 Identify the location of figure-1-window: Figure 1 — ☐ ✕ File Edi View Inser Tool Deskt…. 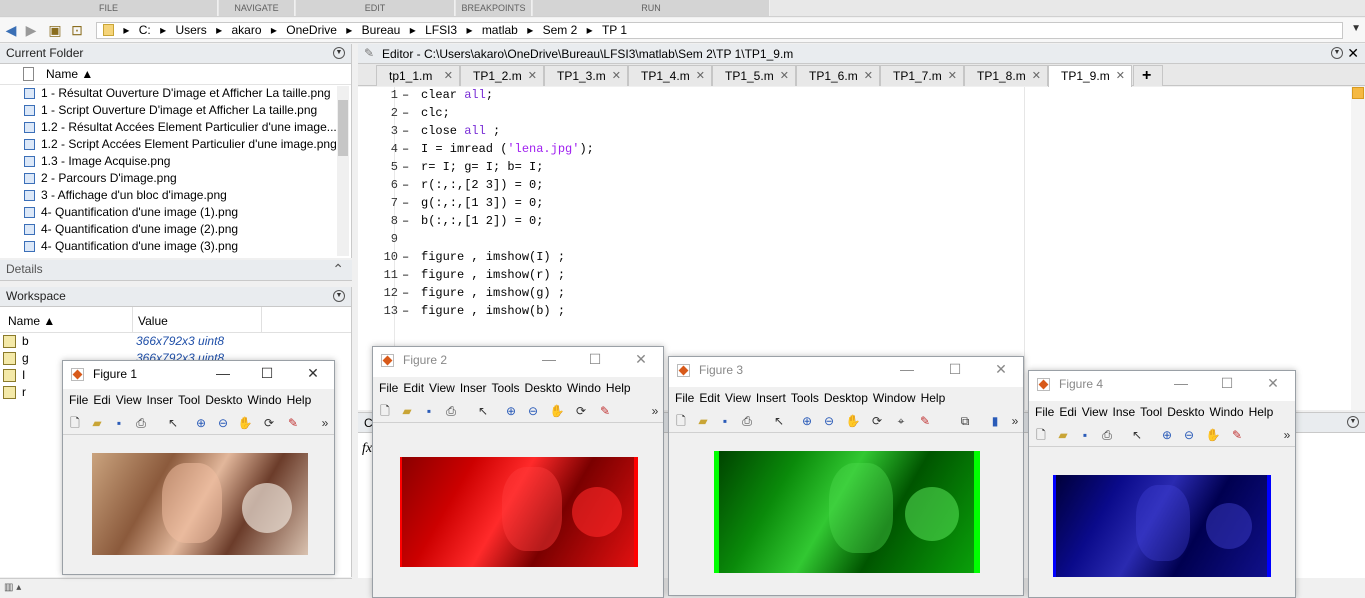
(198, 467).